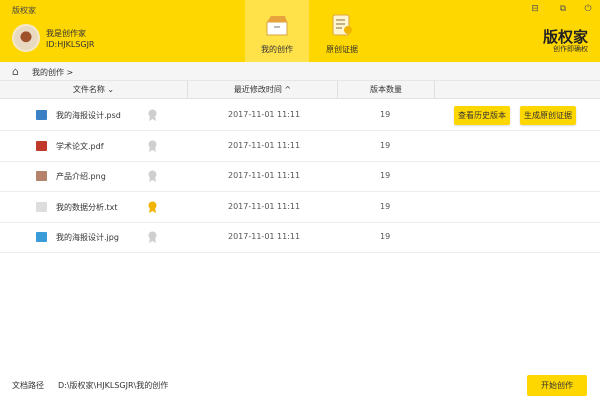 This screenshot has height=400, width=600. Describe the element at coordinates (48, 72) in the screenshot. I see `breadcrumb-label: 我的创作` at that location.